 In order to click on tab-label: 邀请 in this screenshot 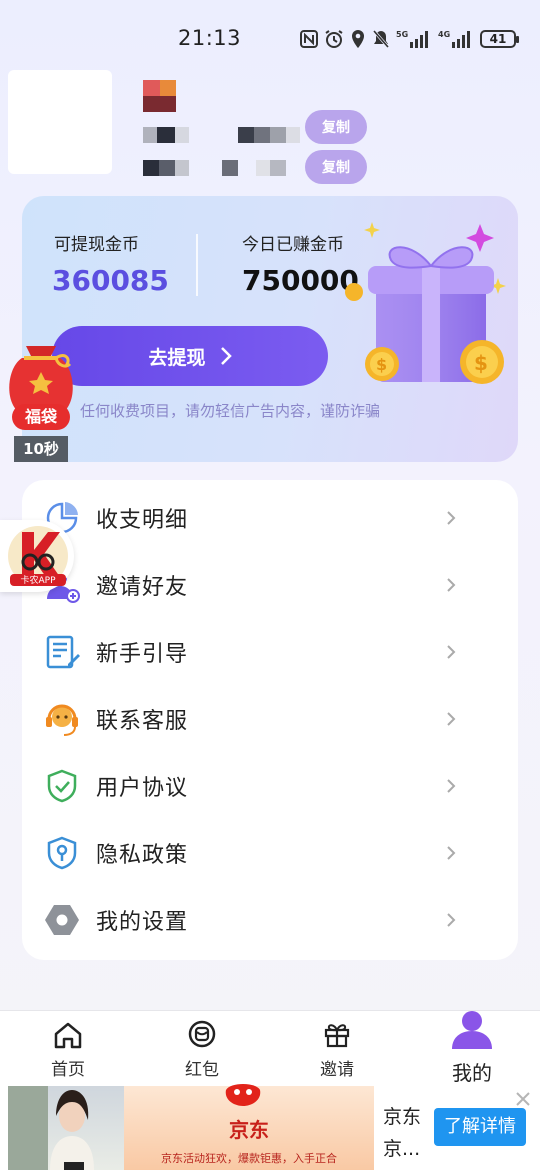, I will do `click(337, 1070)`.